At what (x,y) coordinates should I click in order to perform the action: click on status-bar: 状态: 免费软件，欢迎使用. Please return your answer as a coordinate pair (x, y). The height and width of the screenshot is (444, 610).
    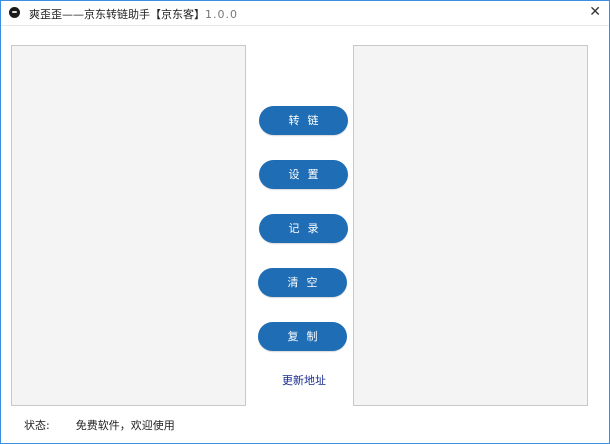
    Looking at the image, I should click on (99, 425).